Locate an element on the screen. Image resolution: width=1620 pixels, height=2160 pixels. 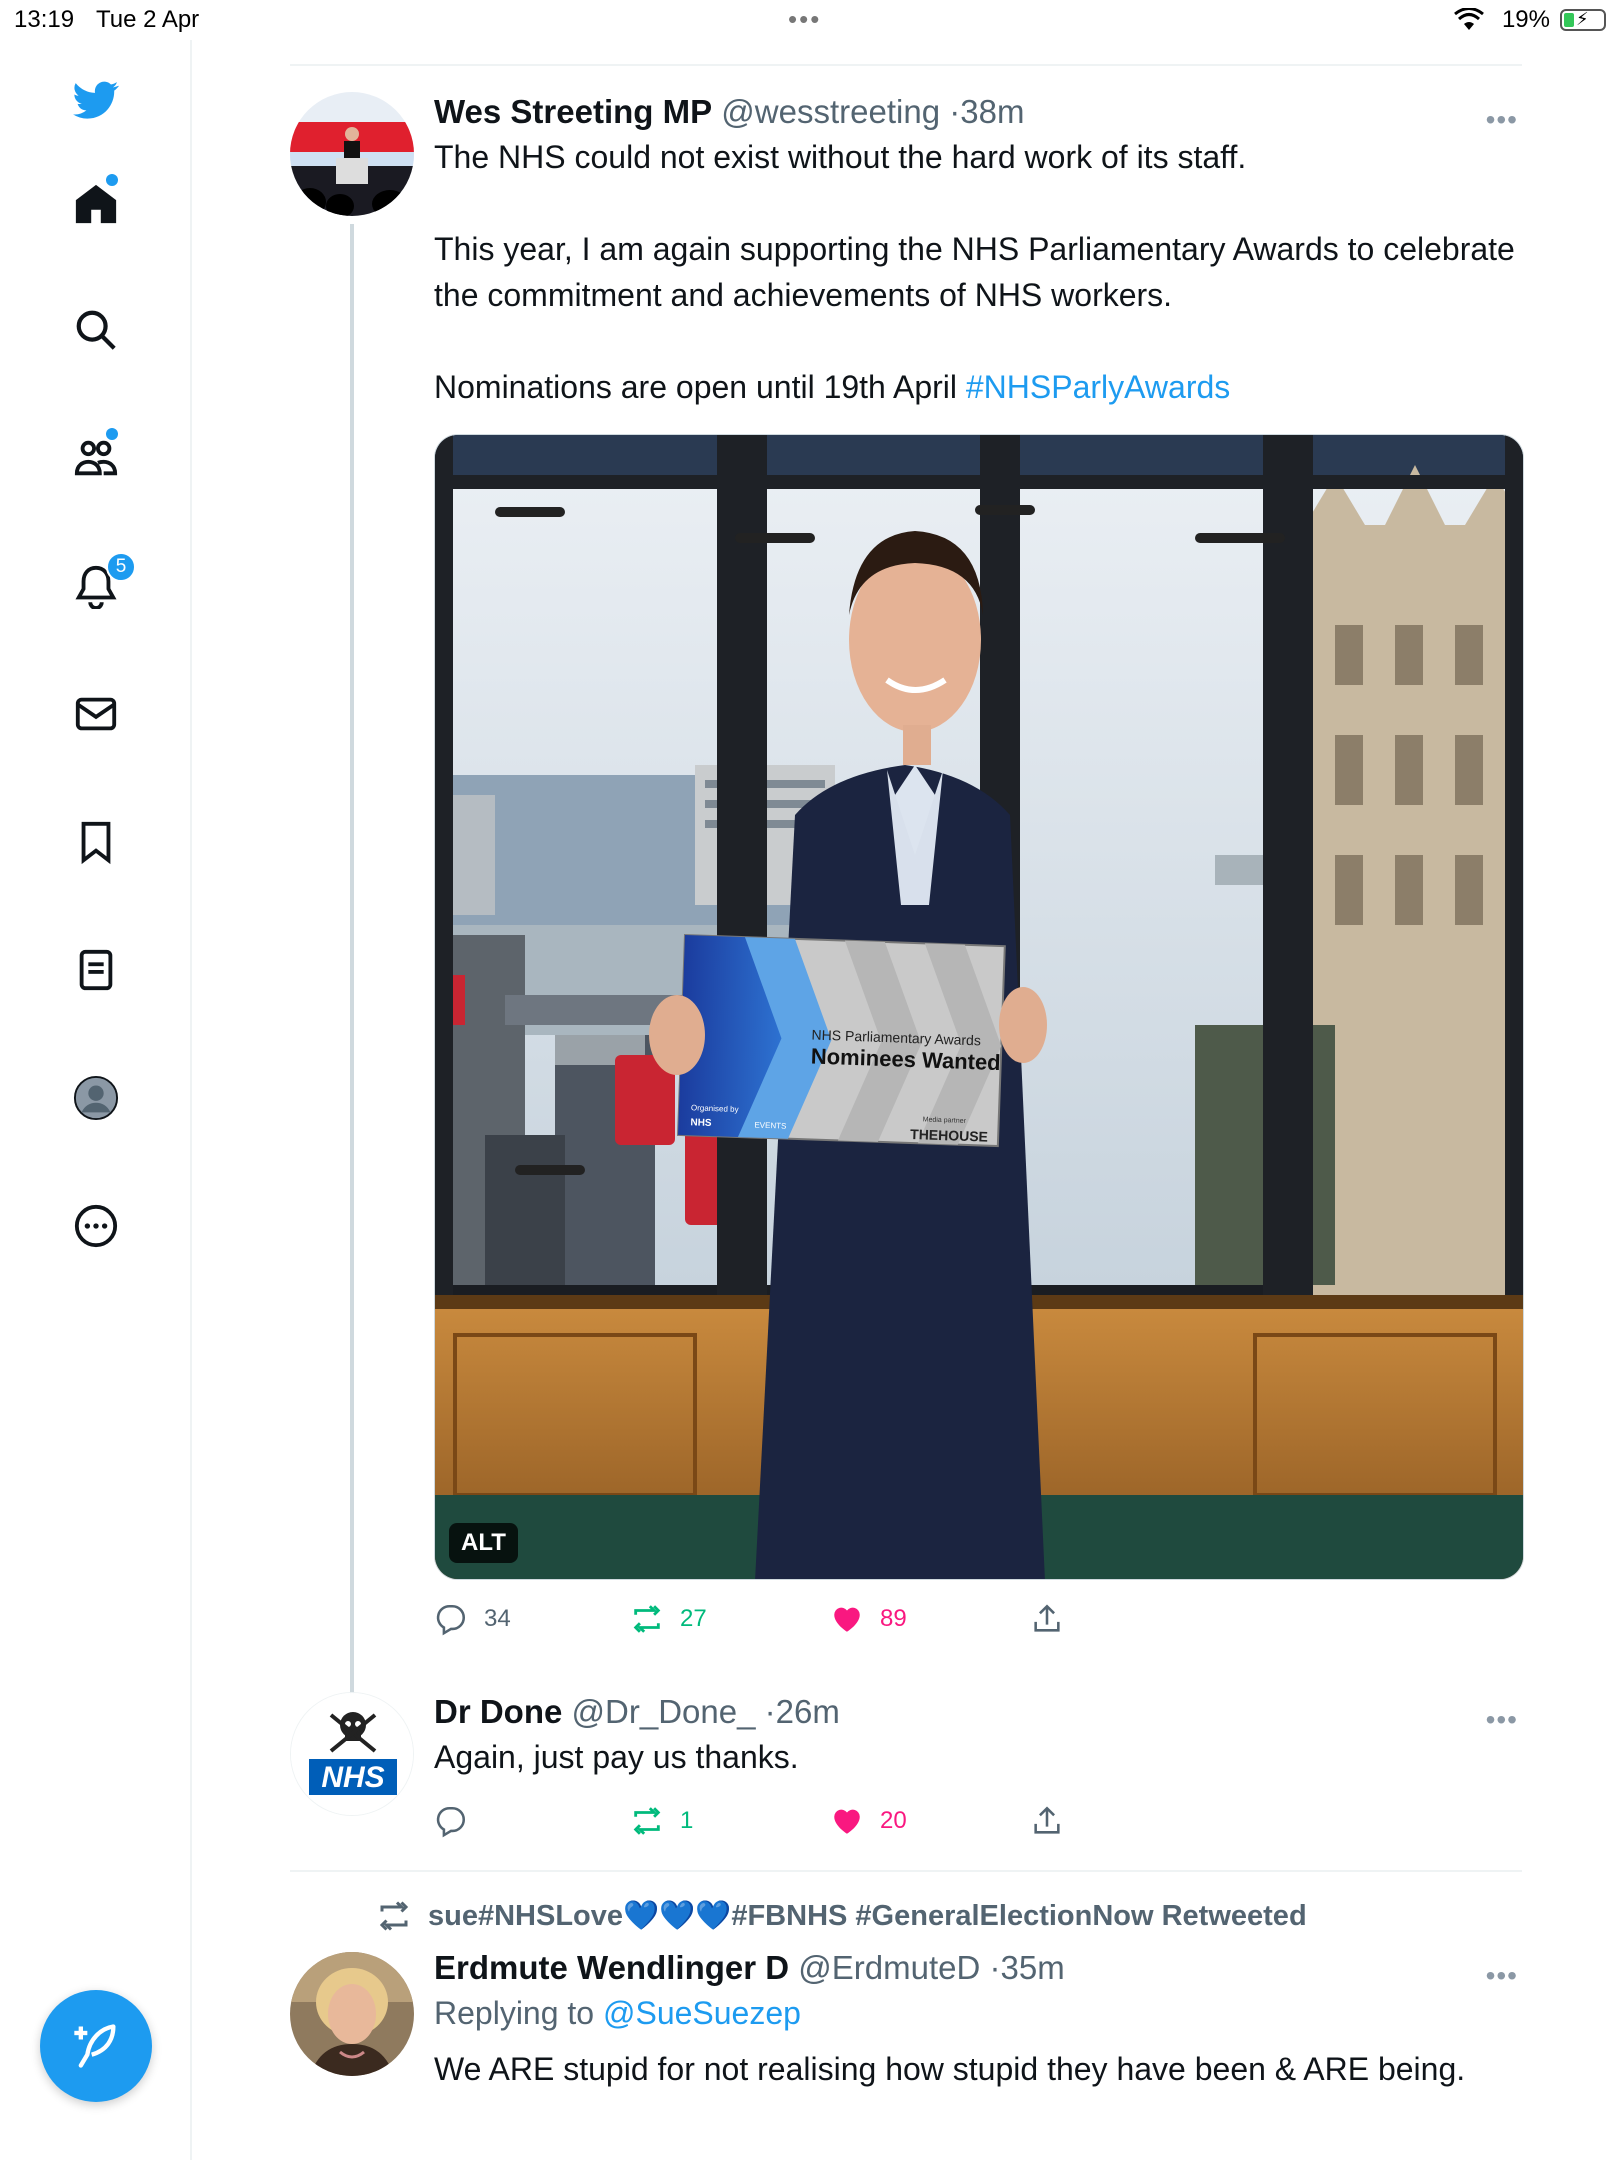
retweet-count: 1 is located at coordinates (687, 1820).